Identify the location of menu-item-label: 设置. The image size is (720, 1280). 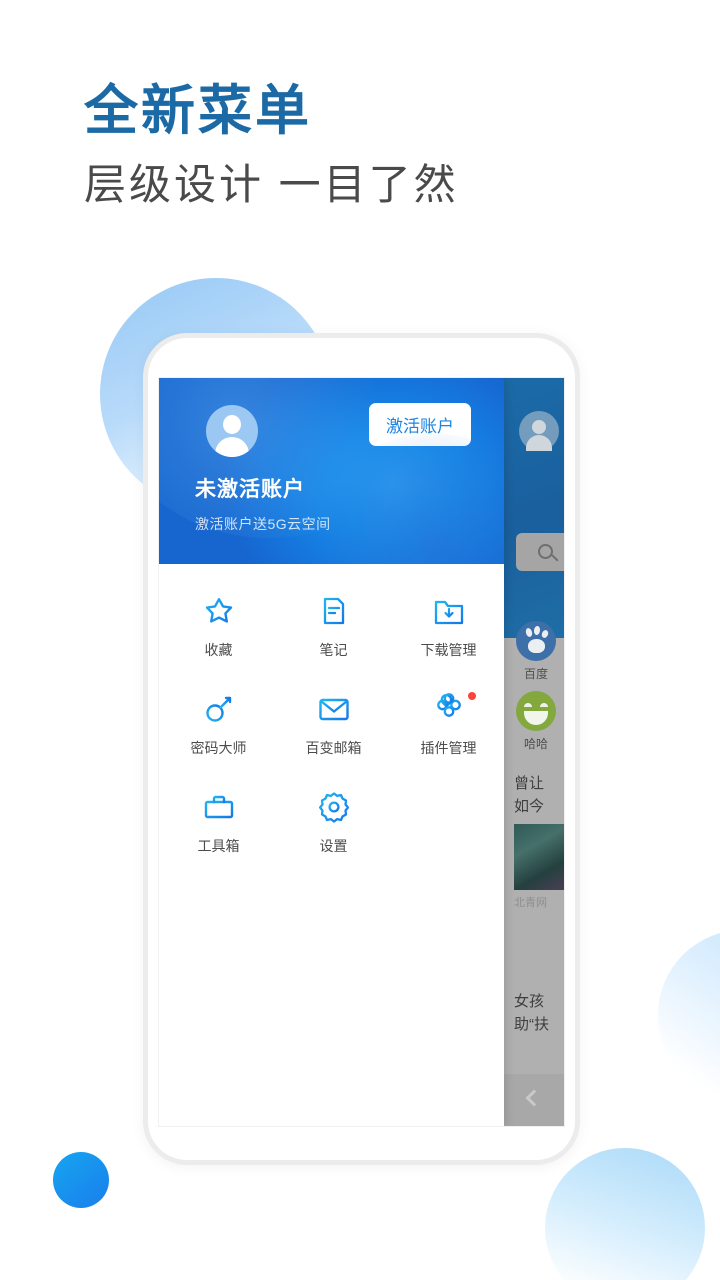
(333, 846).